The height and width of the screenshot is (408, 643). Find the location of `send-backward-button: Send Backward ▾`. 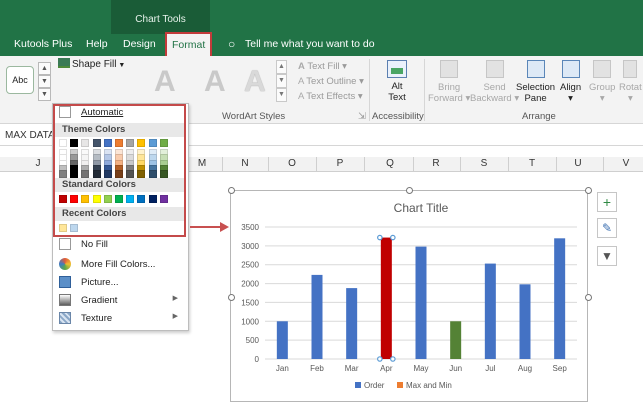

send-backward-button: Send Backward ▾ is located at coordinates (494, 82).